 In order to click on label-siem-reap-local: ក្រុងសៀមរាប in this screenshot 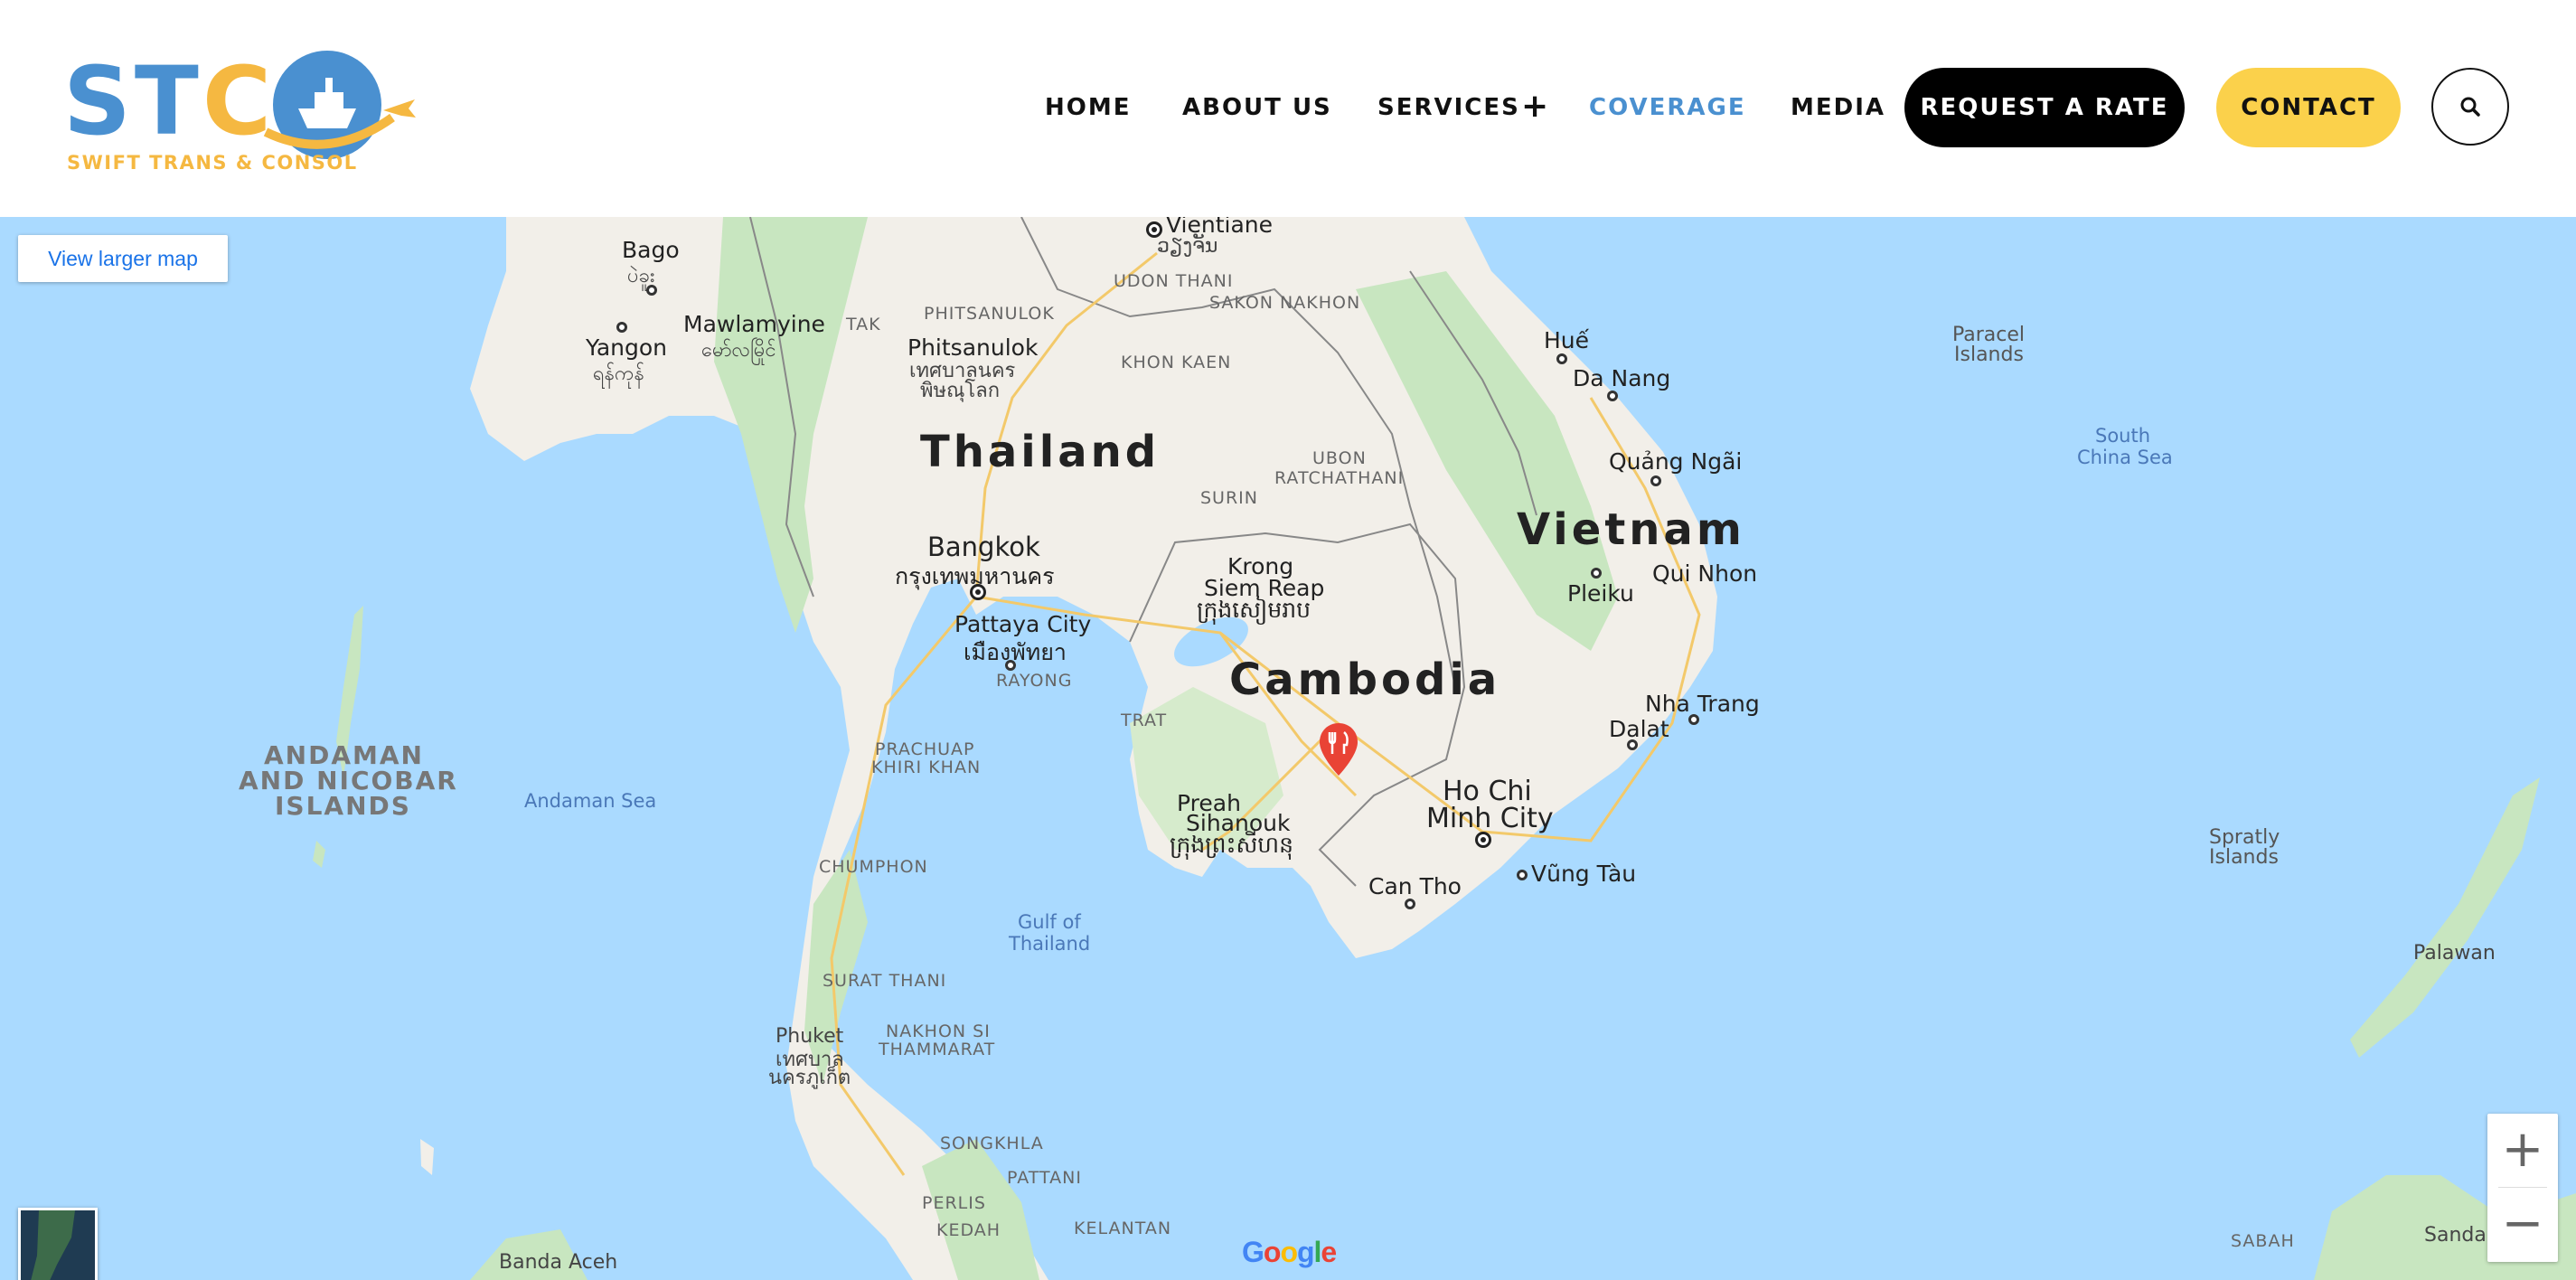, I will do `click(1254, 610)`.